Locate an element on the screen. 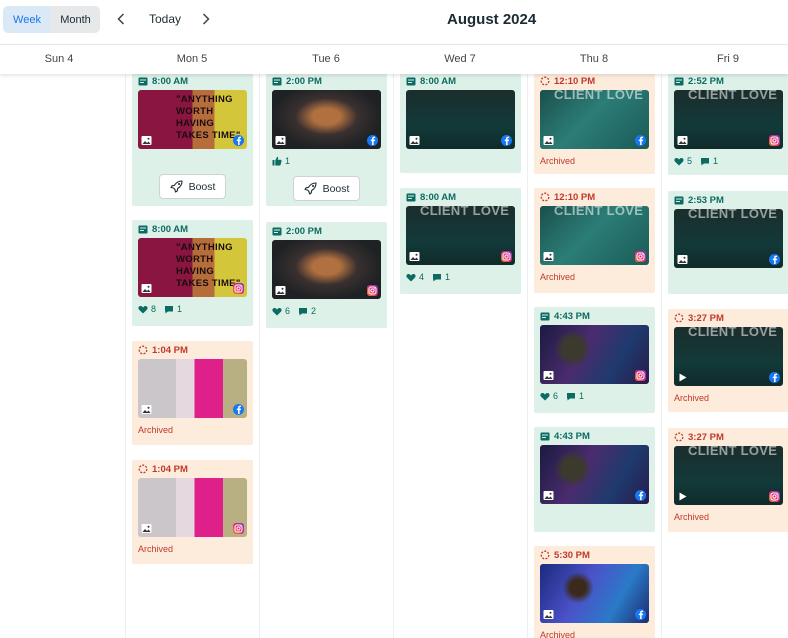 This screenshot has height=638, width=788. thumbnail-text: CLIENT LOVE is located at coordinates (465, 212).